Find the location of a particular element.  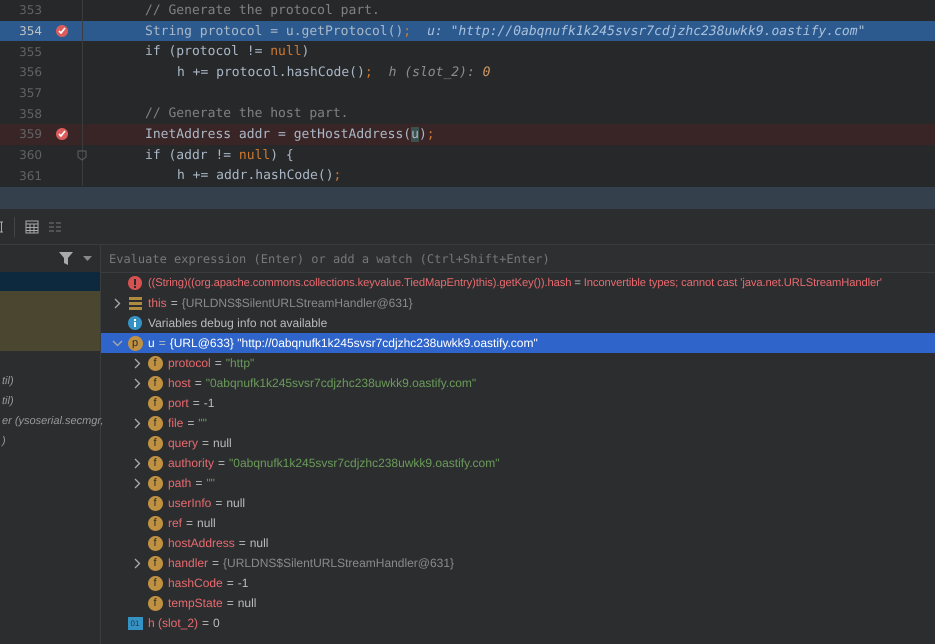

variable-name: authority is located at coordinates (191, 463).